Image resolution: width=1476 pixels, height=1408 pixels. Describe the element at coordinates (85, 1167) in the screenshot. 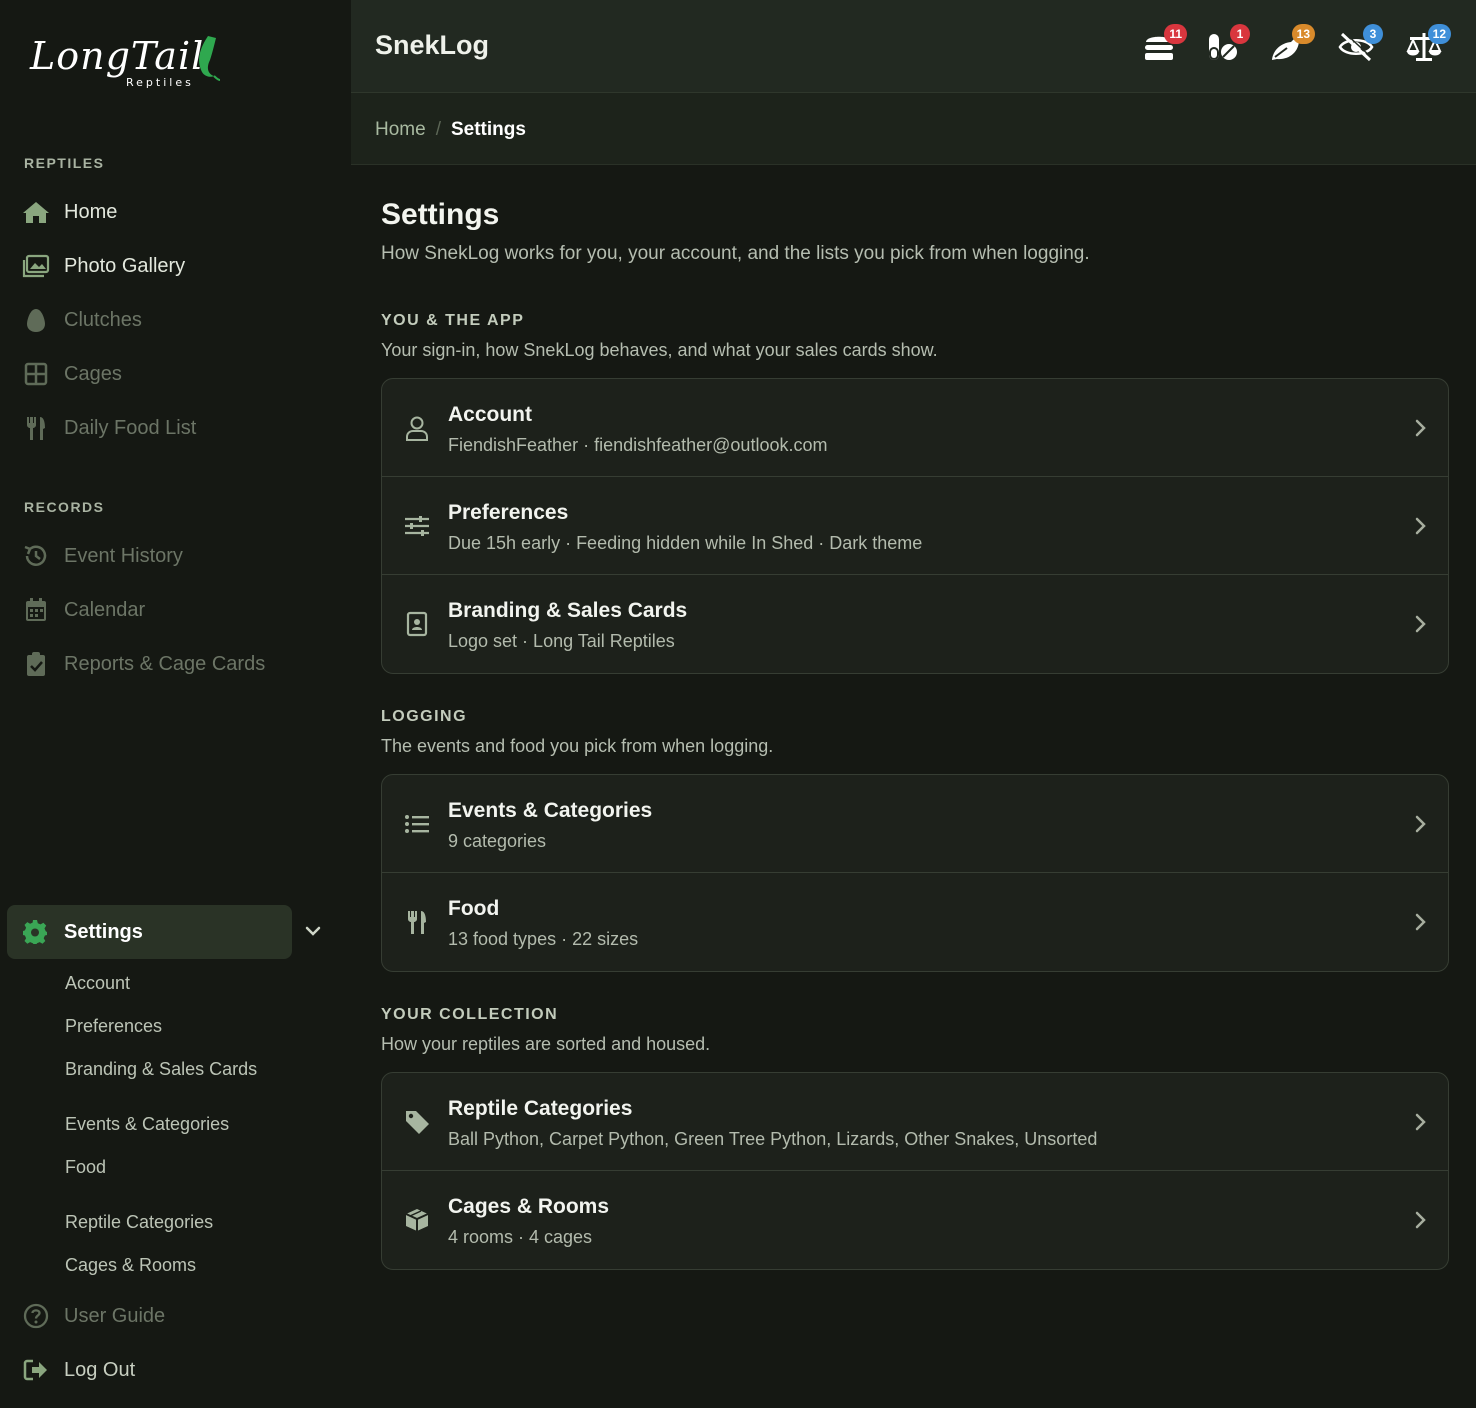

I see `sub-item-food: Food` at that location.